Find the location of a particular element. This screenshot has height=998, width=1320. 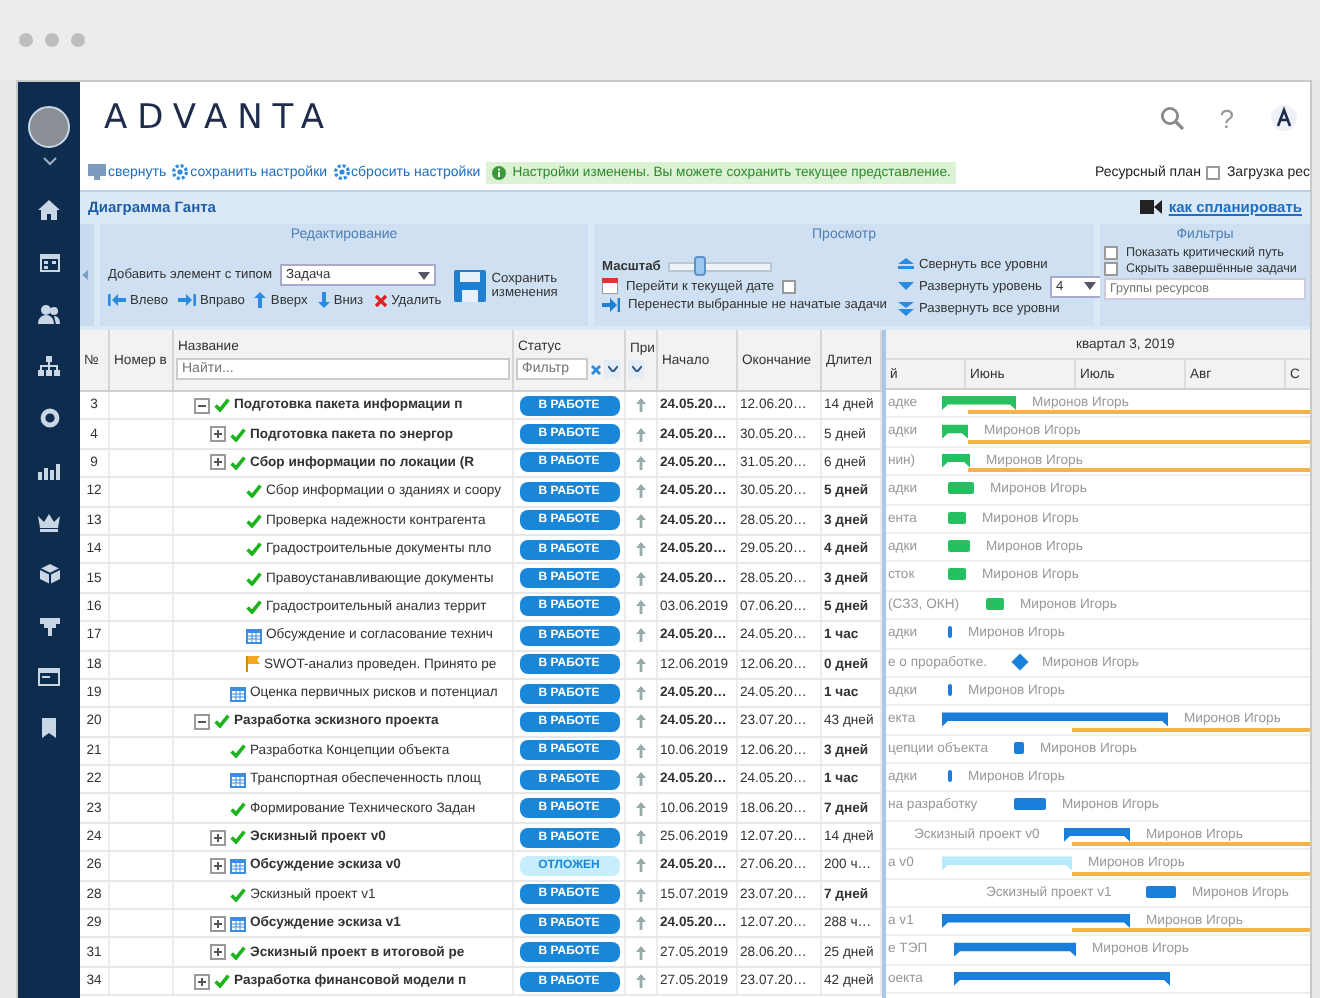

delete-icon is located at coordinates (380, 300).